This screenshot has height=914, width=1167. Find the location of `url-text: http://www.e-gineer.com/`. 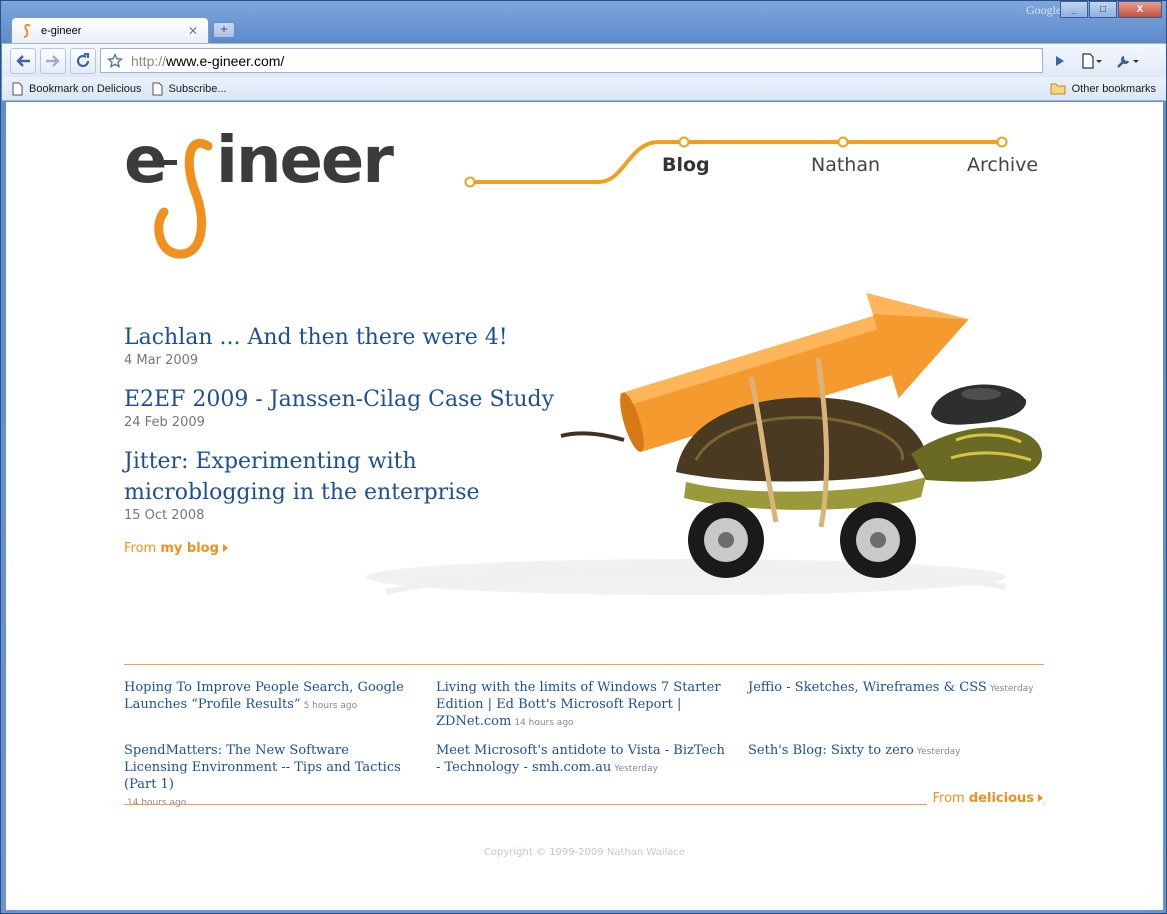

url-text: http://www.e-gineer.com/ is located at coordinates (207, 61).